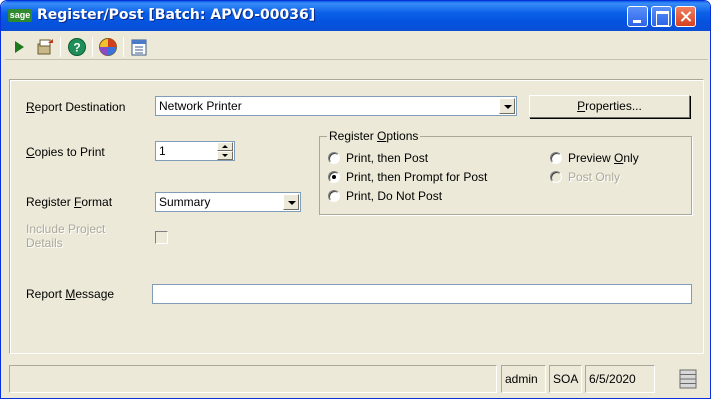  I want to click on print-then-post-radio, so click(334, 158).